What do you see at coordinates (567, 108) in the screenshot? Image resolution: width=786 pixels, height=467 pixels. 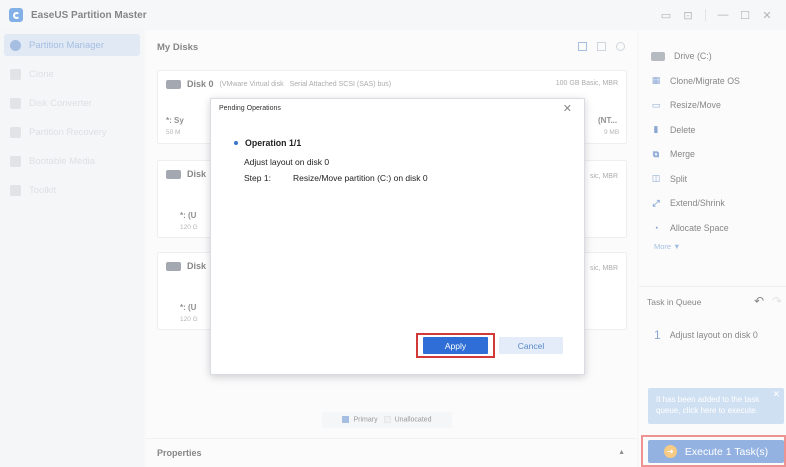 I see `close-icon: ✕` at bounding box center [567, 108].